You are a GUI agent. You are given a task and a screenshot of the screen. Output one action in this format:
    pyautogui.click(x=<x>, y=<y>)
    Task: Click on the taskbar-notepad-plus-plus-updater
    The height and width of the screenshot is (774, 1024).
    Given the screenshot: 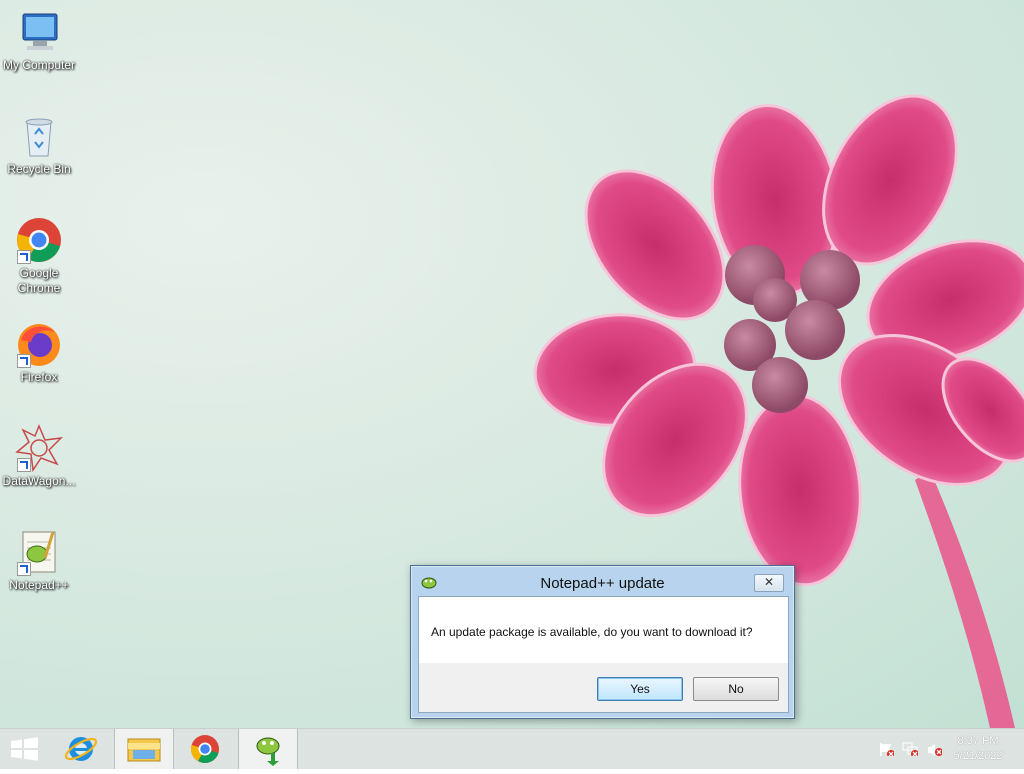 What is the action you would take?
    pyautogui.click(x=268, y=749)
    